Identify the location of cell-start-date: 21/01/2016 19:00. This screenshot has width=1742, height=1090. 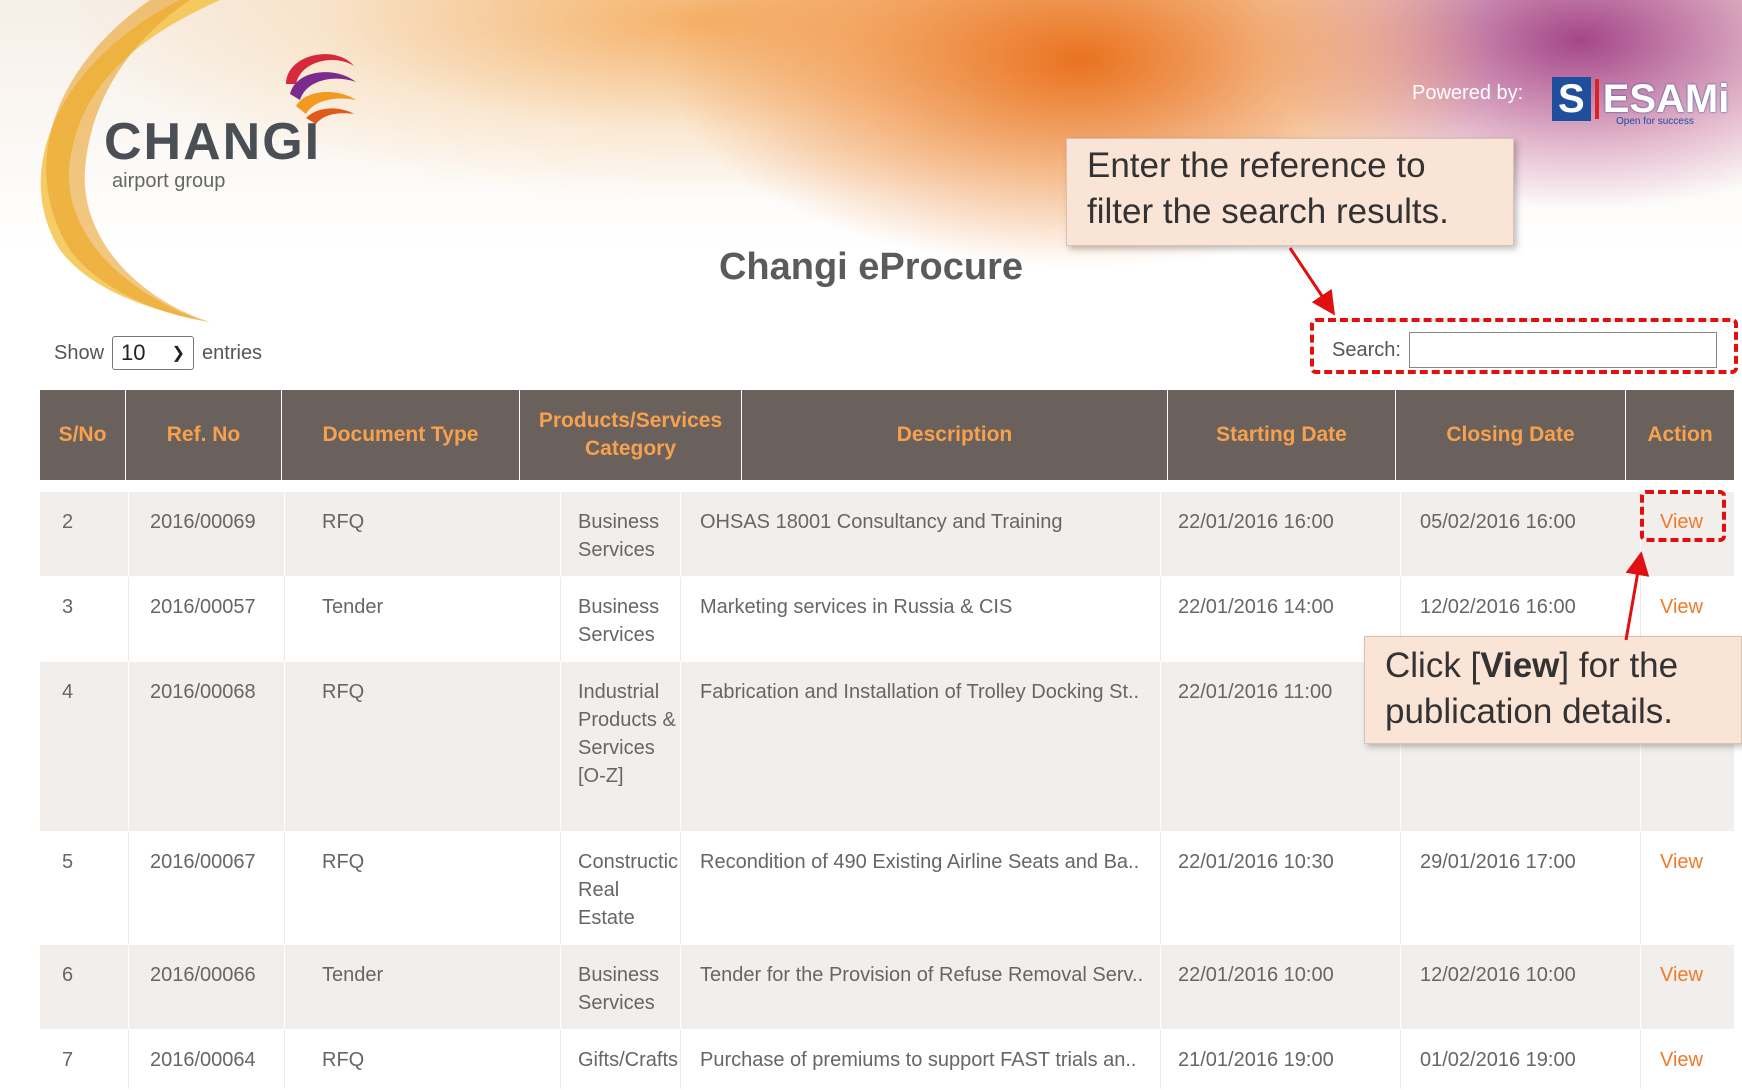
(1256, 1060).